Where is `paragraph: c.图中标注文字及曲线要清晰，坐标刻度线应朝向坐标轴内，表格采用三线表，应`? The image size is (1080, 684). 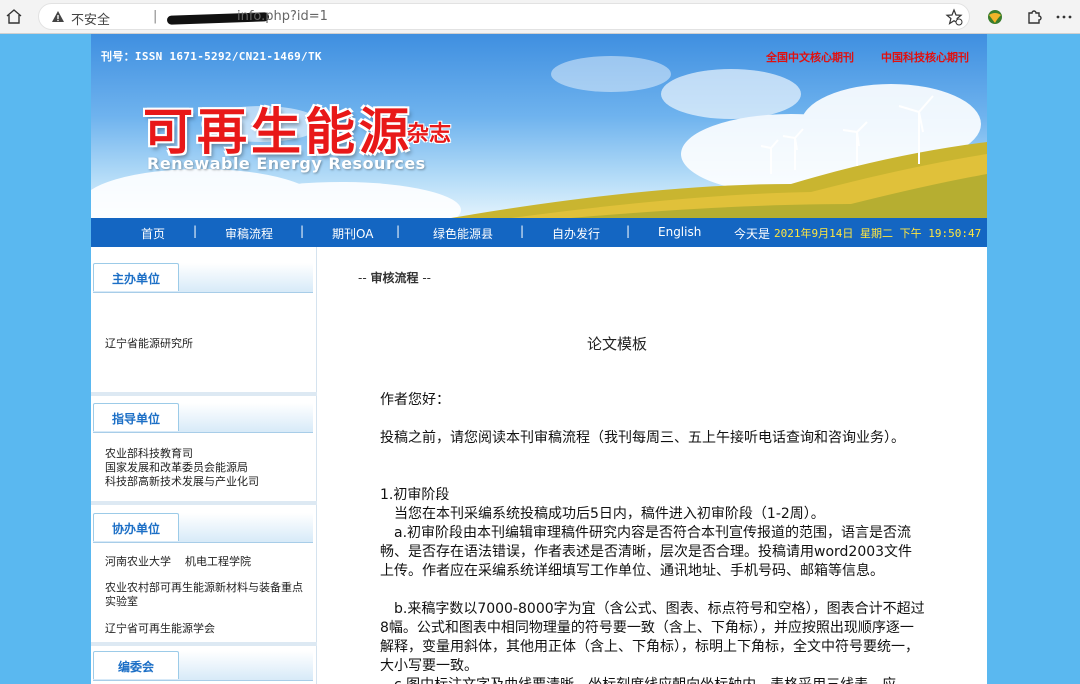
paragraph: c.图中标注文字及曲线要清晰，坐标刻度线应朝向坐标轴内，表格采用三线表，应 is located at coordinates (652, 680).